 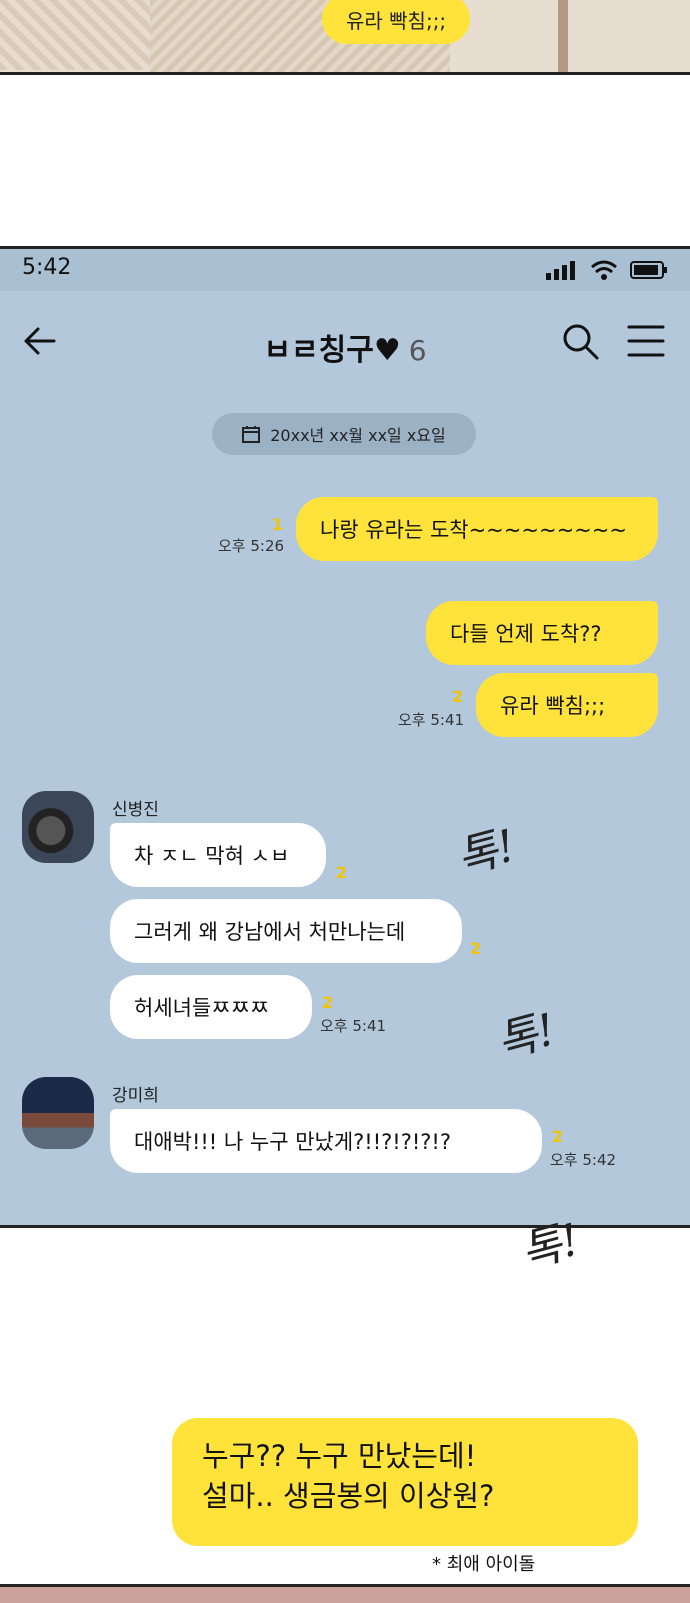 What do you see at coordinates (358, 435) in the screenshot?
I see `date-label: 20xx년 xx월 xx일 x요일` at bounding box center [358, 435].